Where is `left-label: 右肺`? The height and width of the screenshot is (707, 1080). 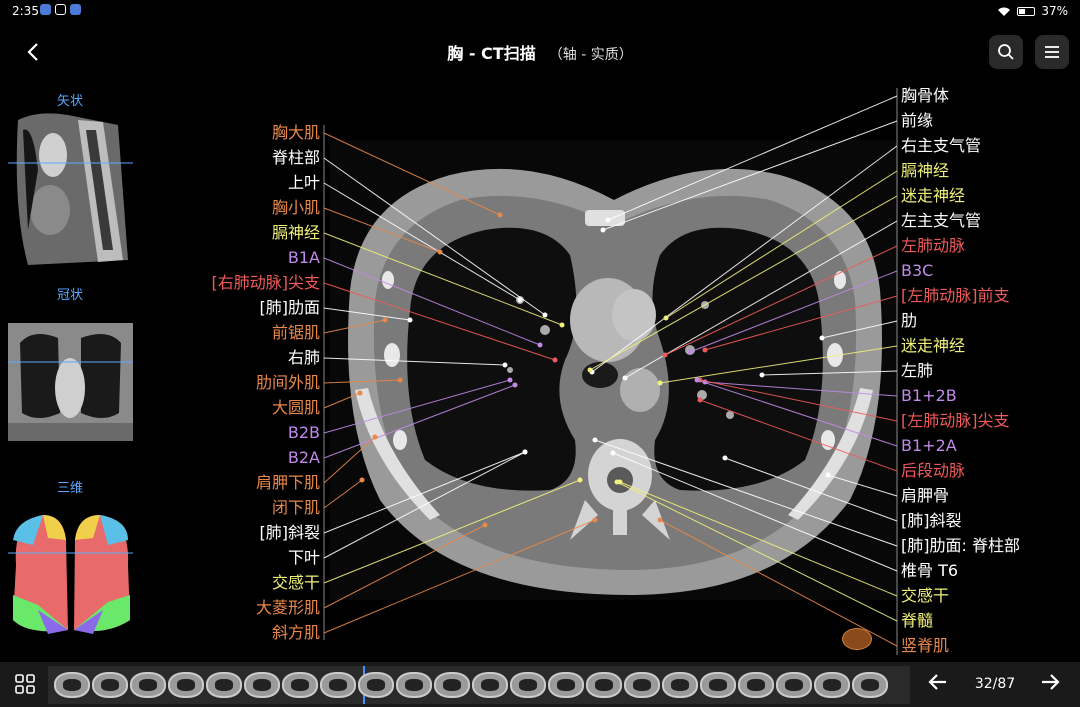
left-label: 右肺 is located at coordinates (304, 358).